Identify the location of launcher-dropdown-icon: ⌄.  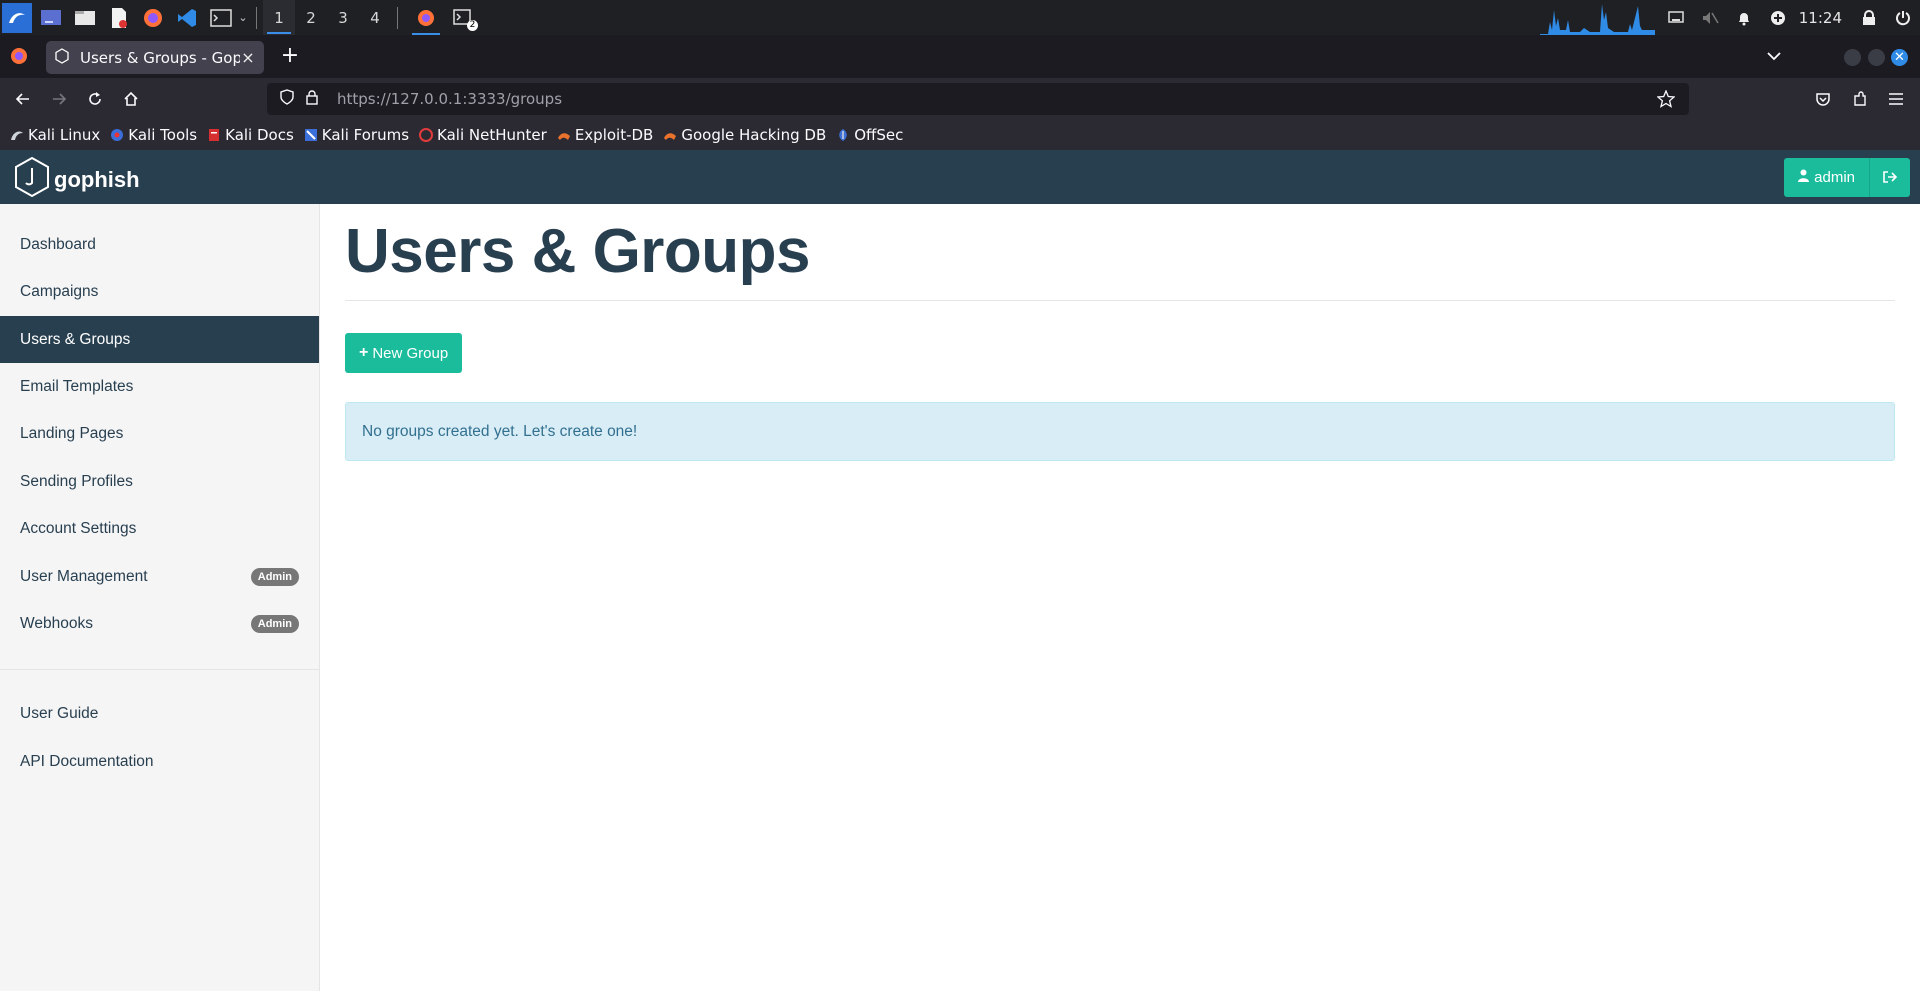
(243, 17).